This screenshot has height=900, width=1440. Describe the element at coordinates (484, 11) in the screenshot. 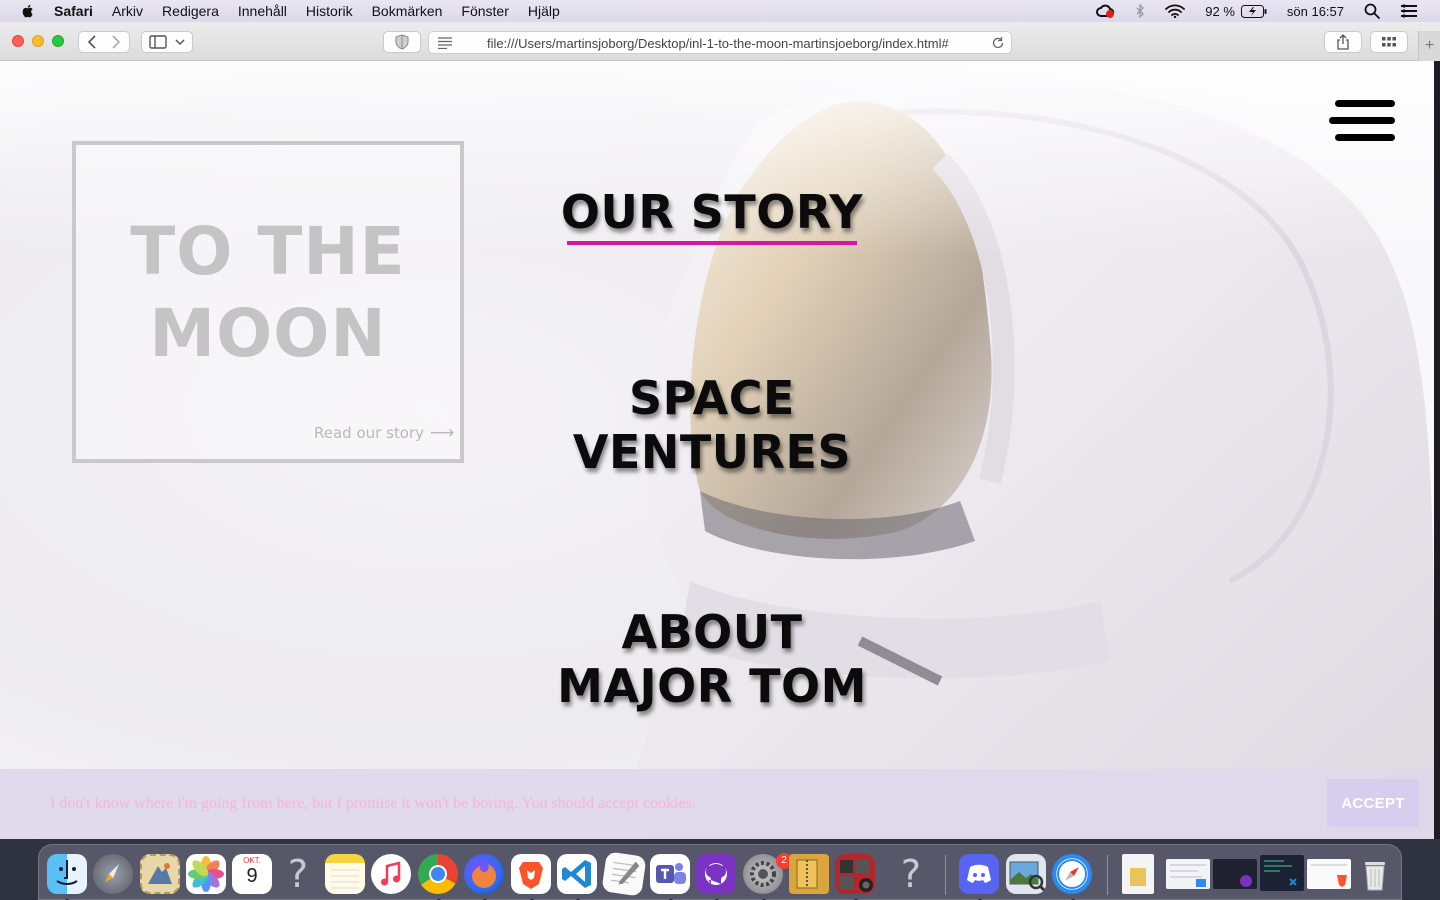

I see `menu-fonster: Fönster` at that location.